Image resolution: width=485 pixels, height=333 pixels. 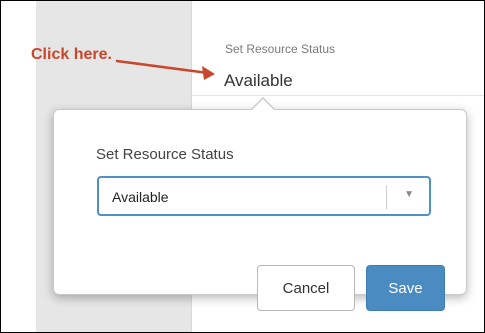 What do you see at coordinates (409, 194) in the screenshot?
I see `chevron-down-icon: ▼` at bounding box center [409, 194].